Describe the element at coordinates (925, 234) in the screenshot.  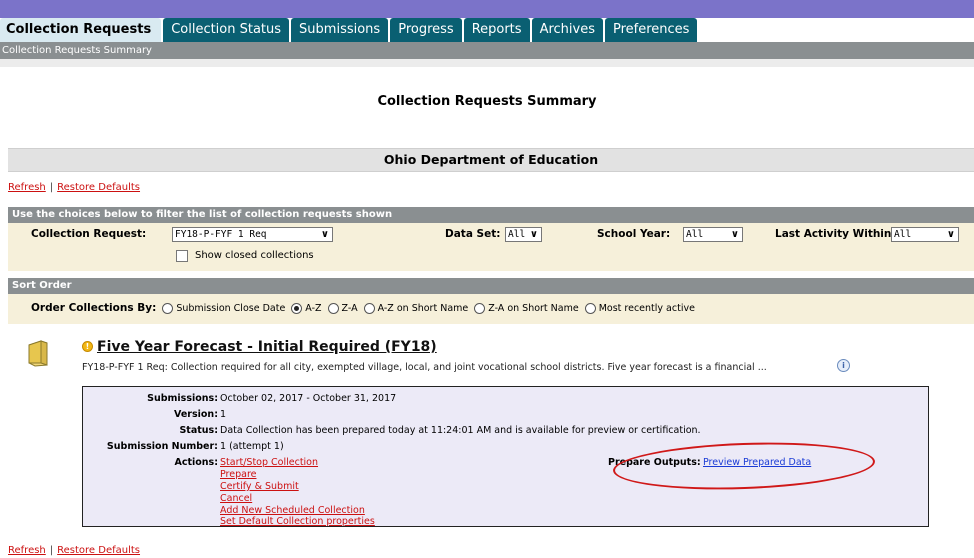
I see `last-activity-select: All ∨` at that location.